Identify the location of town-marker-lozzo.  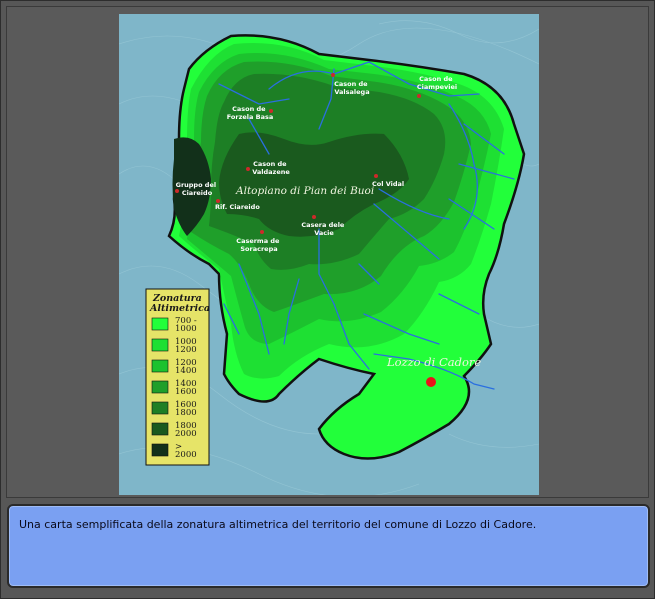
(431, 382).